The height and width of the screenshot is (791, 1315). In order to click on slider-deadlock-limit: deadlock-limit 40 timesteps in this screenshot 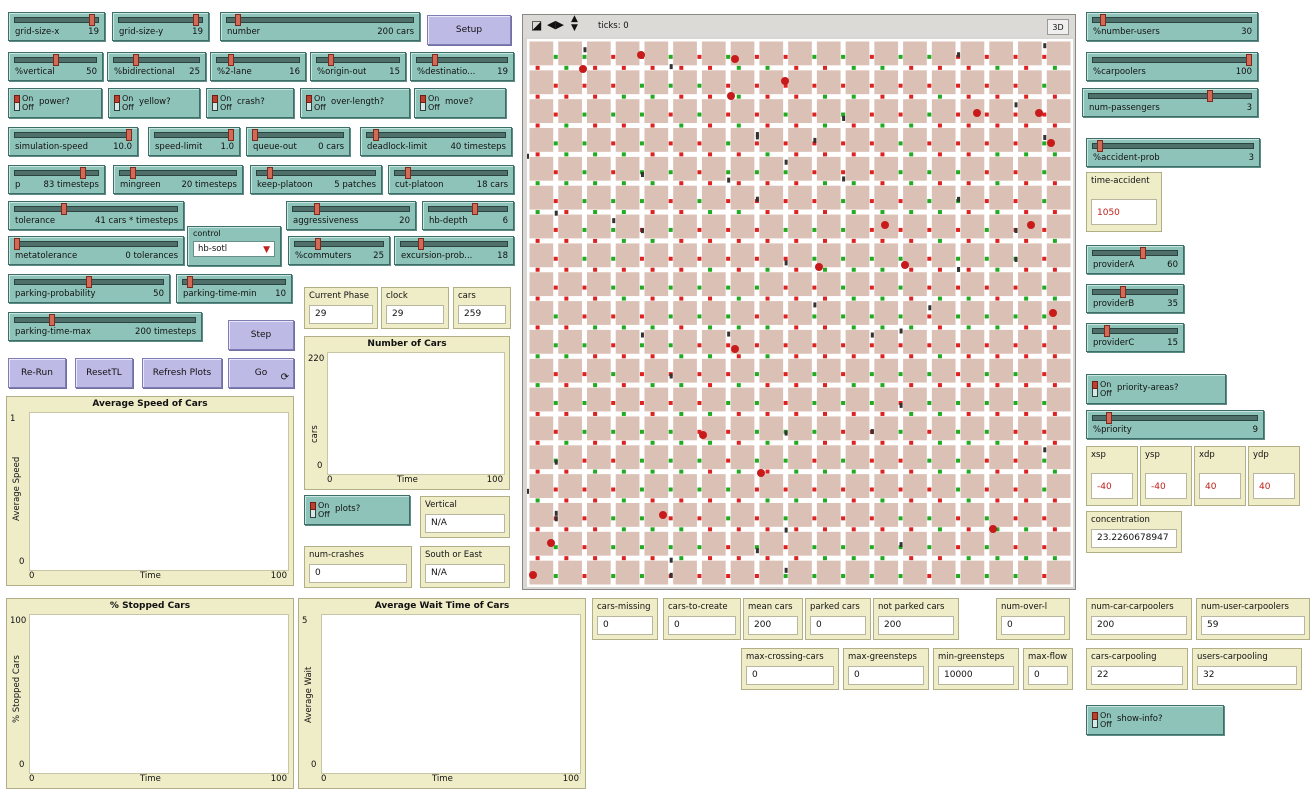, I will do `click(436, 141)`.